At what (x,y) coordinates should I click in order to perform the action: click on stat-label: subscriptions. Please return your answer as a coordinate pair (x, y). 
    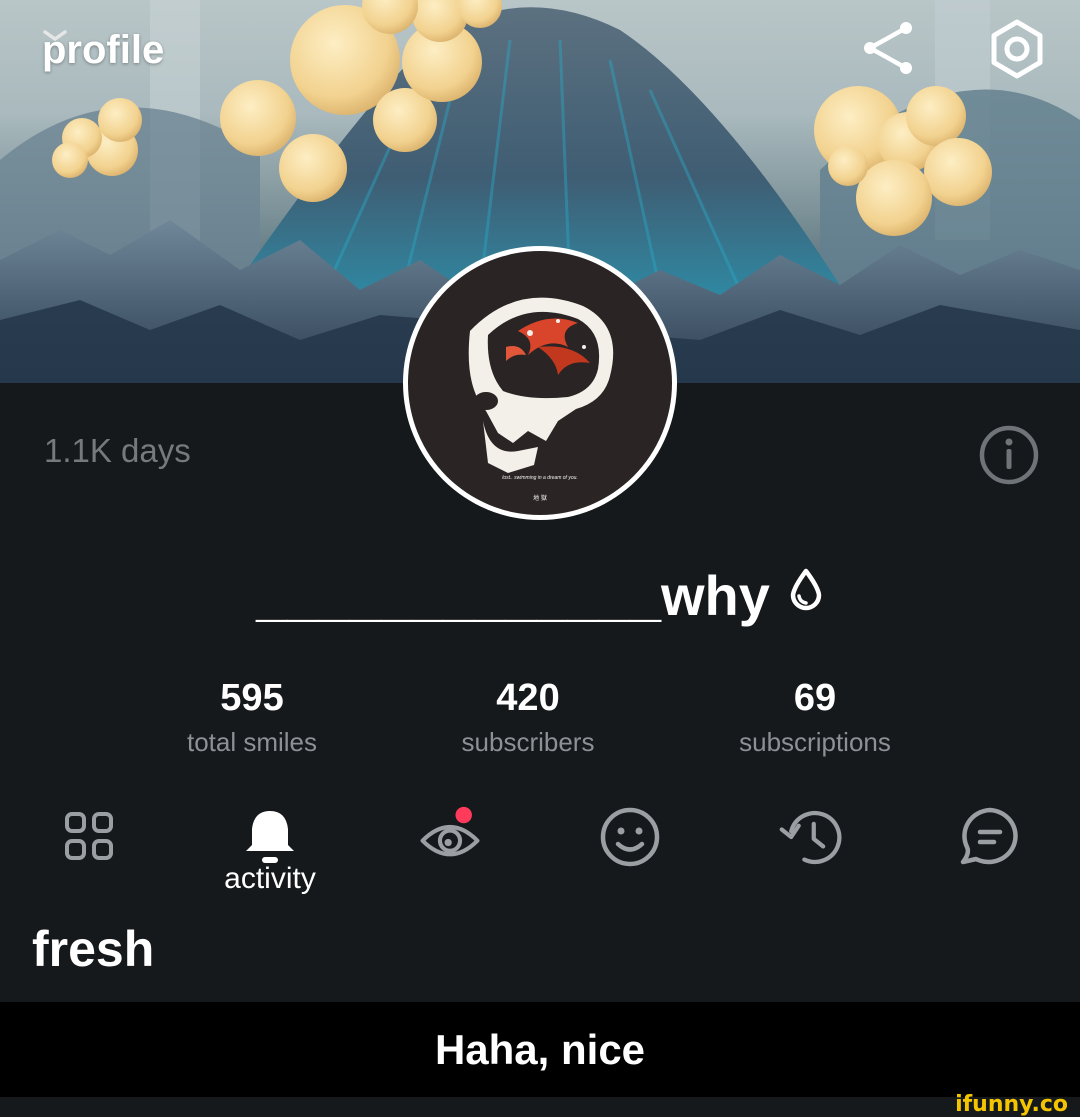
    Looking at the image, I should click on (815, 742).